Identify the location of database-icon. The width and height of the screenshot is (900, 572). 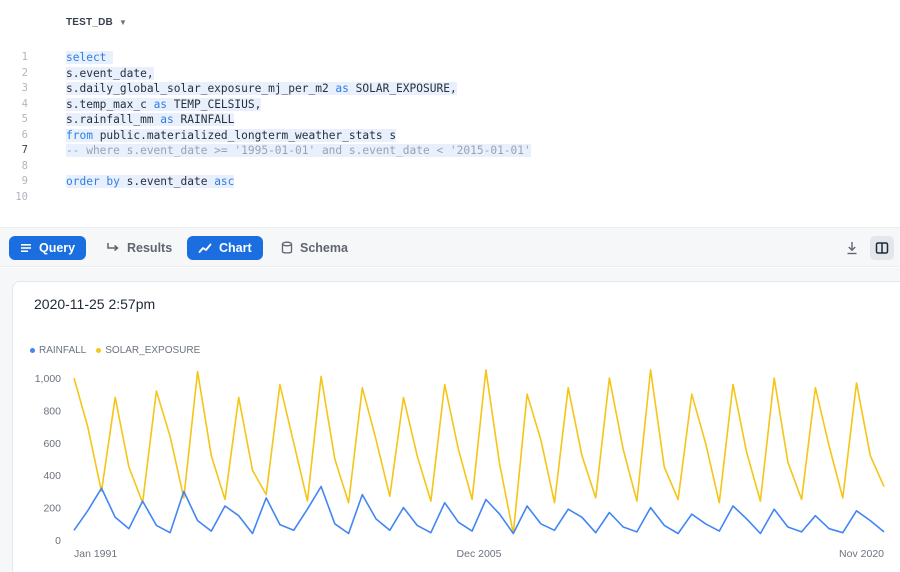
(287, 247).